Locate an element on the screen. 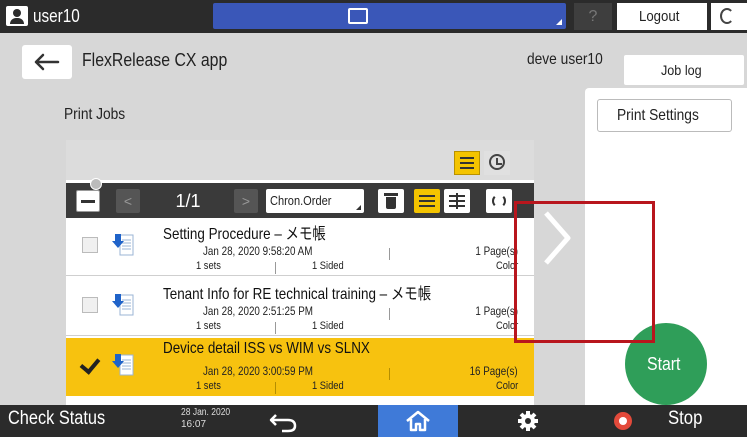 Image resolution: width=747 pixels, height=437 pixels. app-header: FlexRelease CX app deve user10 Job log is located at coordinates (373, 60).